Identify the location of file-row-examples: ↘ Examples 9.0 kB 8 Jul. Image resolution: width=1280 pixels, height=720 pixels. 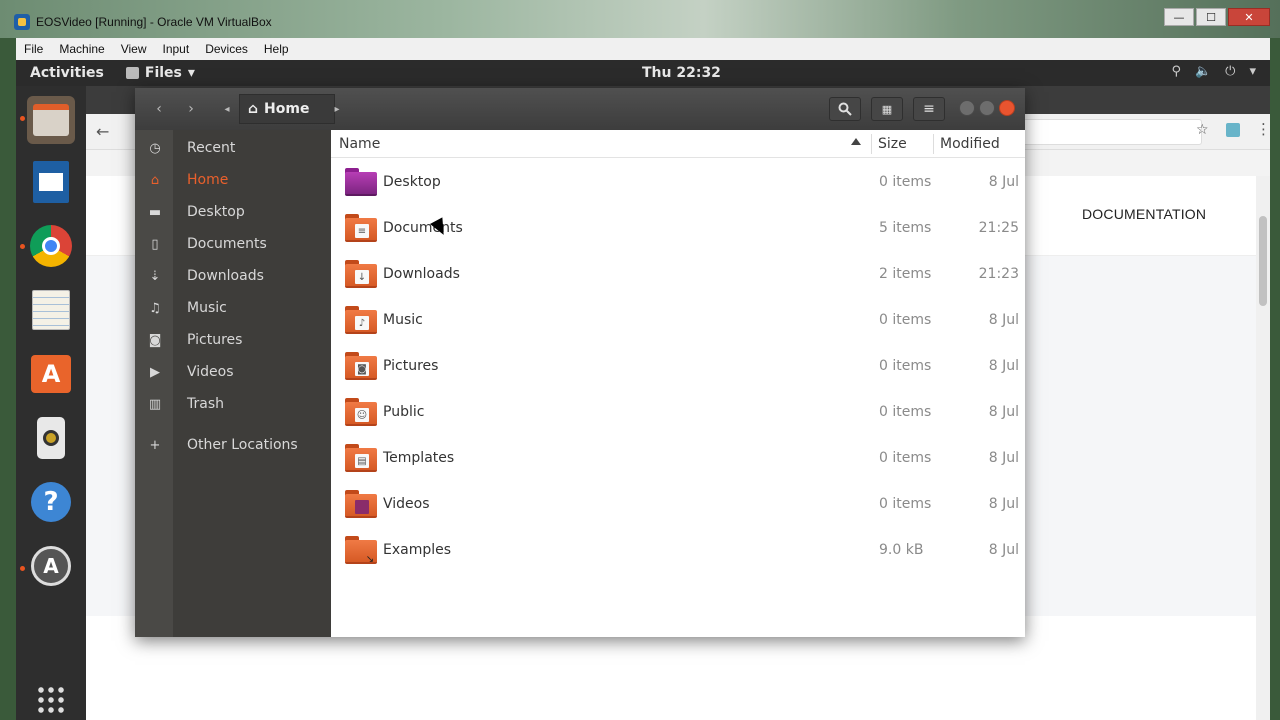
(678, 551).